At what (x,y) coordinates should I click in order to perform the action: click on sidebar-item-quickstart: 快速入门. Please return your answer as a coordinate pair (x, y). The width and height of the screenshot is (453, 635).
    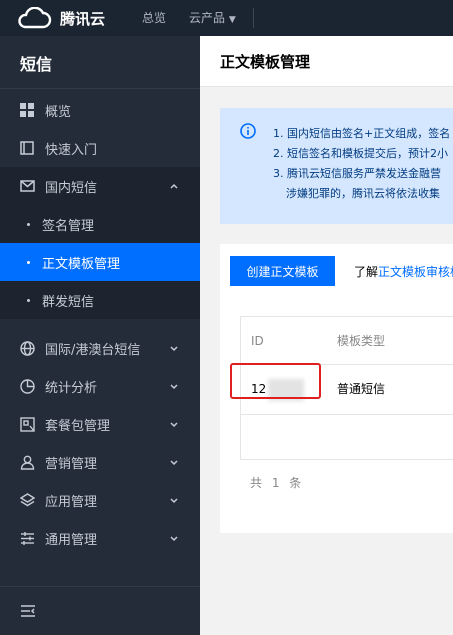
    Looking at the image, I should click on (100, 148).